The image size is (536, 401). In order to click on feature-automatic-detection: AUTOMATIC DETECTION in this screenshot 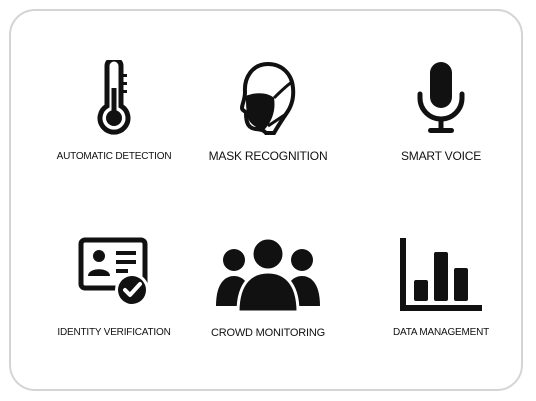, I will do `click(114, 115)`.